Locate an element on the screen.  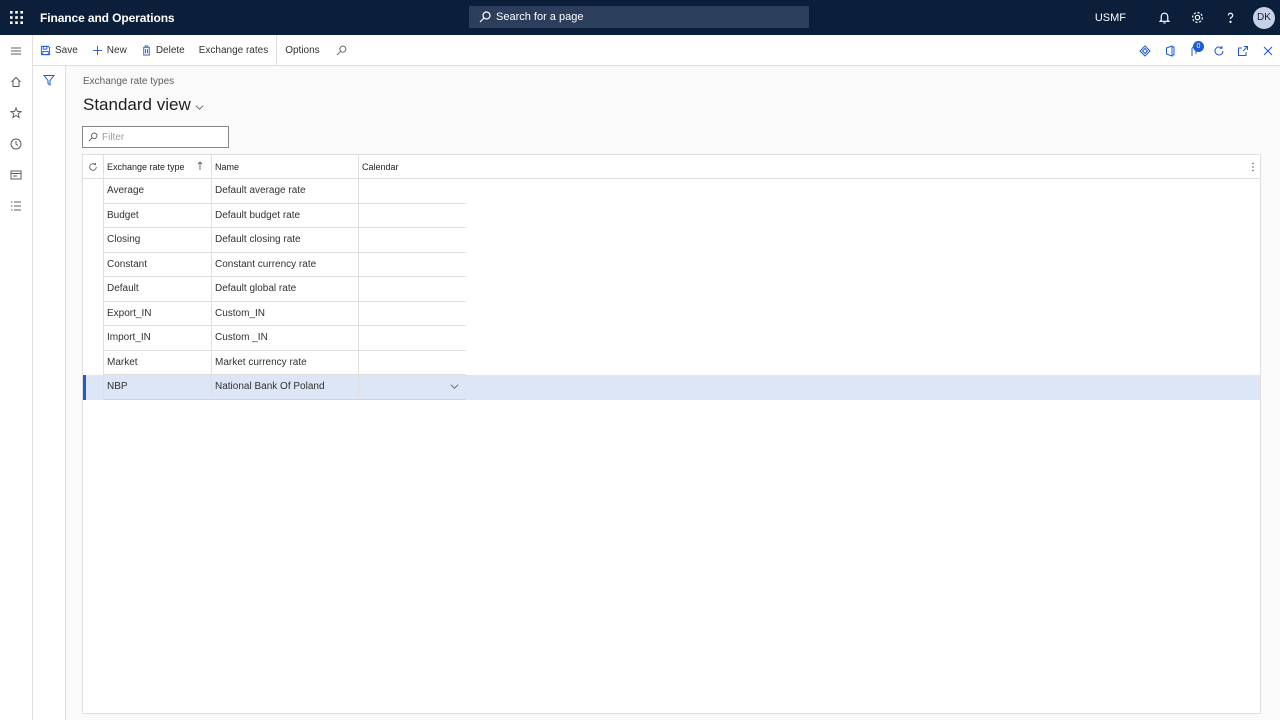
refresh-button is located at coordinates (1219, 50).